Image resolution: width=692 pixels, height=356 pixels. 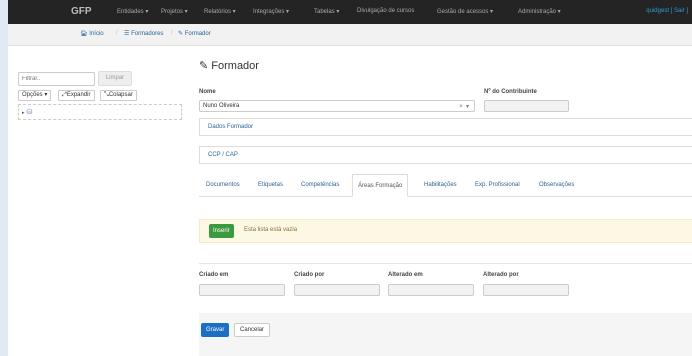 I want to click on breadcrumb-formadores: ☰ Formadores, so click(x=143, y=33).